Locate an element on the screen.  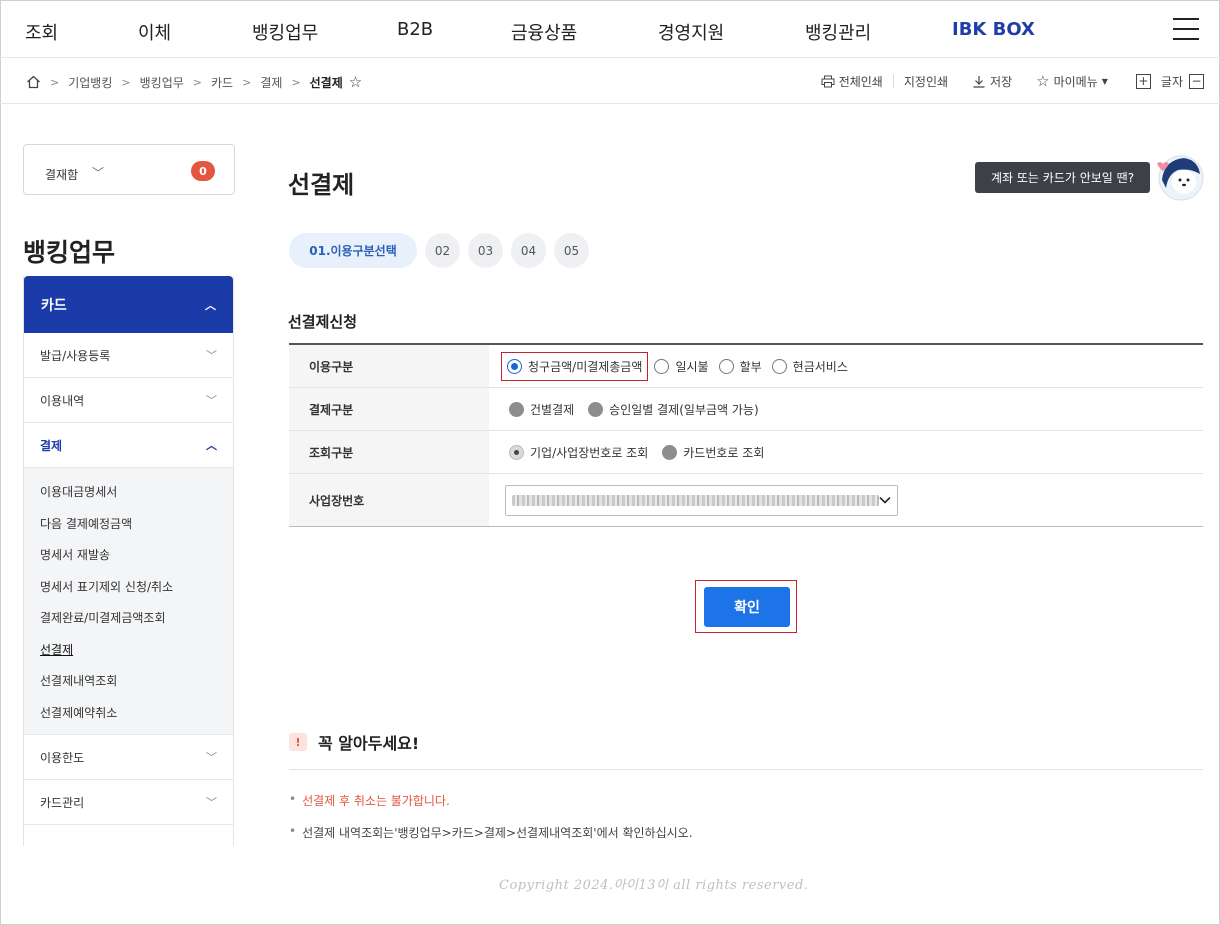
usage-option-lump-sum: 일시불 is located at coordinates (681, 366).